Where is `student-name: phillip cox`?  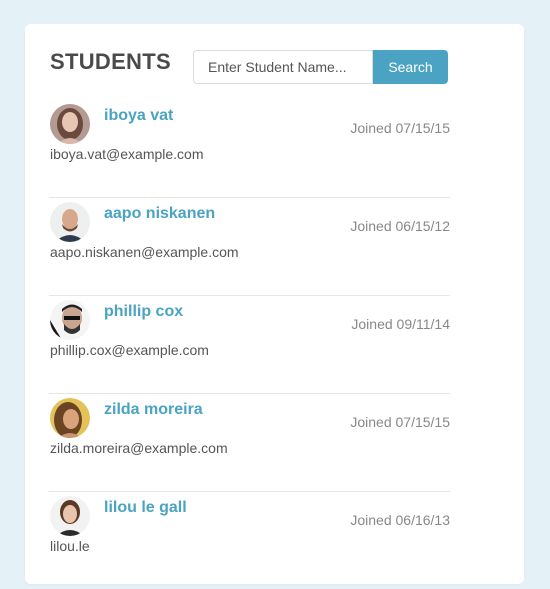 student-name: phillip cox is located at coordinates (143, 312).